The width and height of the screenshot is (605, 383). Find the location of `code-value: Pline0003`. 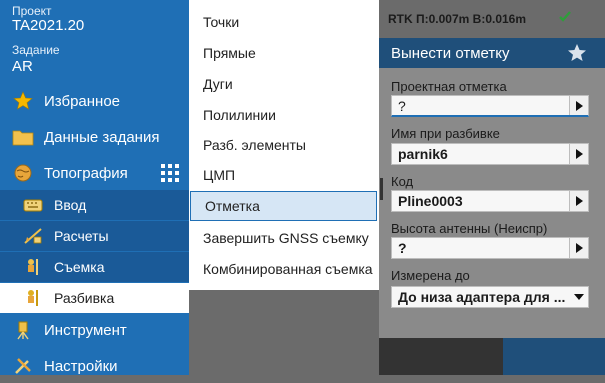

code-value: Pline0003 is located at coordinates (430, 201).